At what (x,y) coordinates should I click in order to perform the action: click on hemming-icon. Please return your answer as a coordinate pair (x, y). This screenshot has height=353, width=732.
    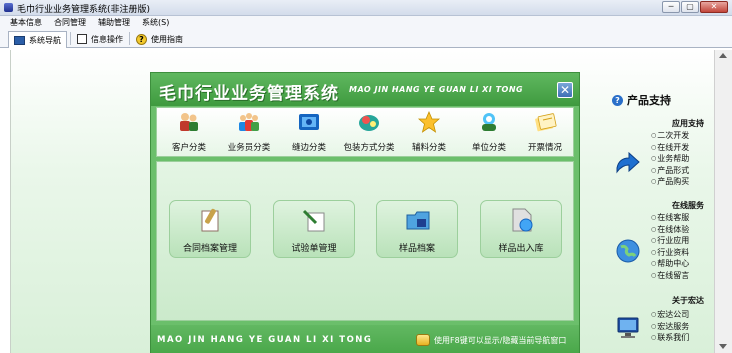
    Looking at the image, I should click on (309, 122).